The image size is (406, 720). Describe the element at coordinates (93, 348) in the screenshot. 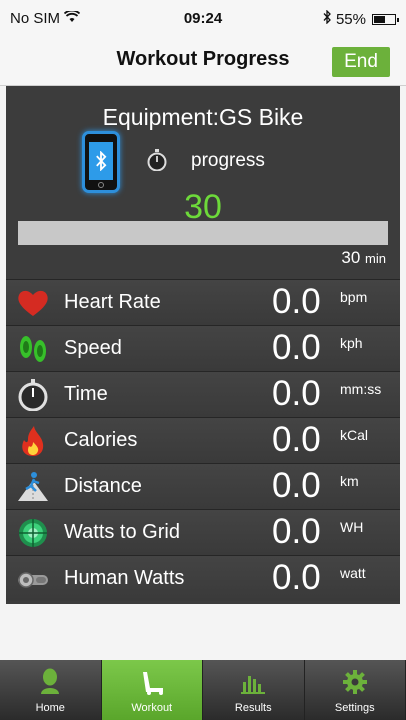

I see `metric-label: Speed` at that location.